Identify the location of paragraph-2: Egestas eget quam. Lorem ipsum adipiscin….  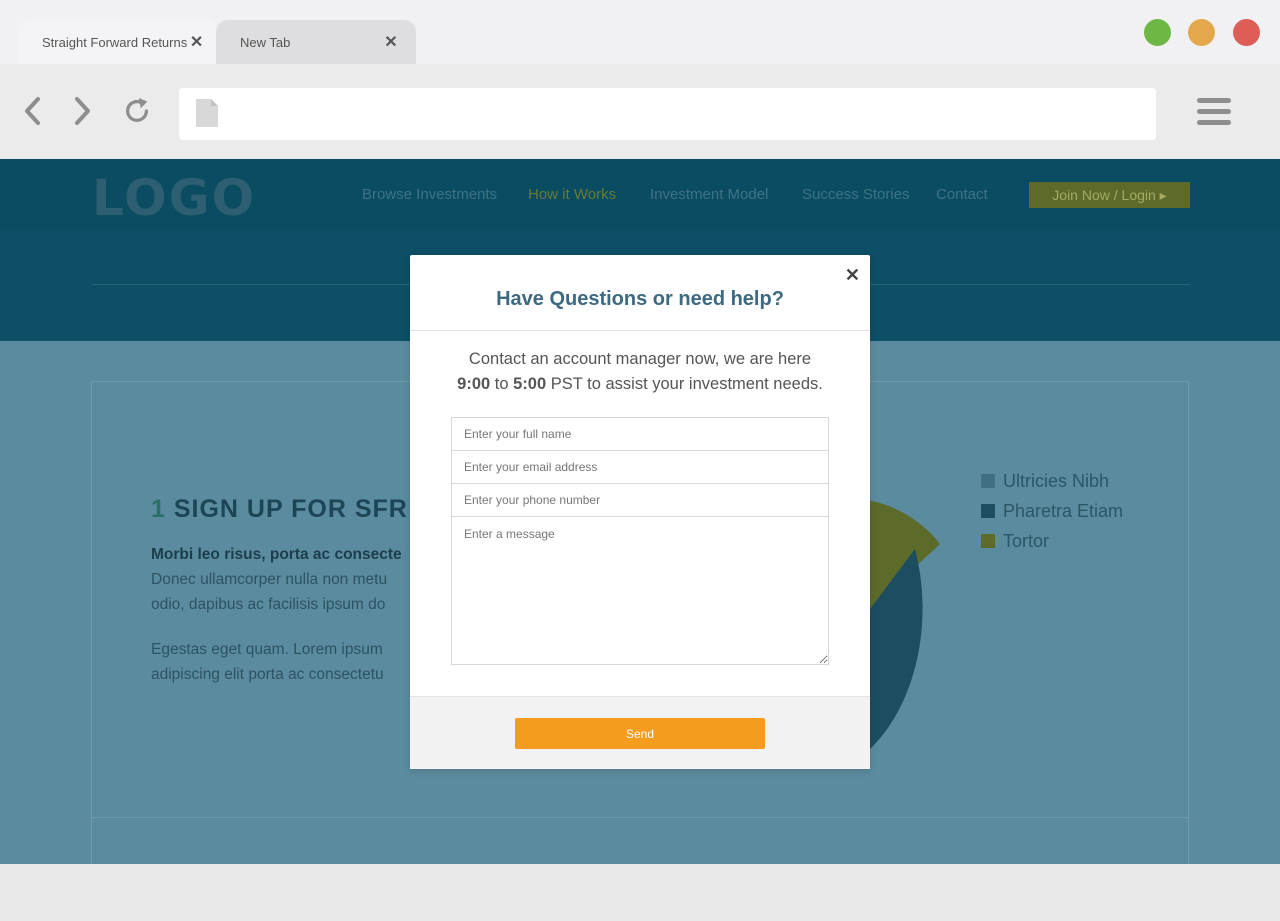
(267, 662).